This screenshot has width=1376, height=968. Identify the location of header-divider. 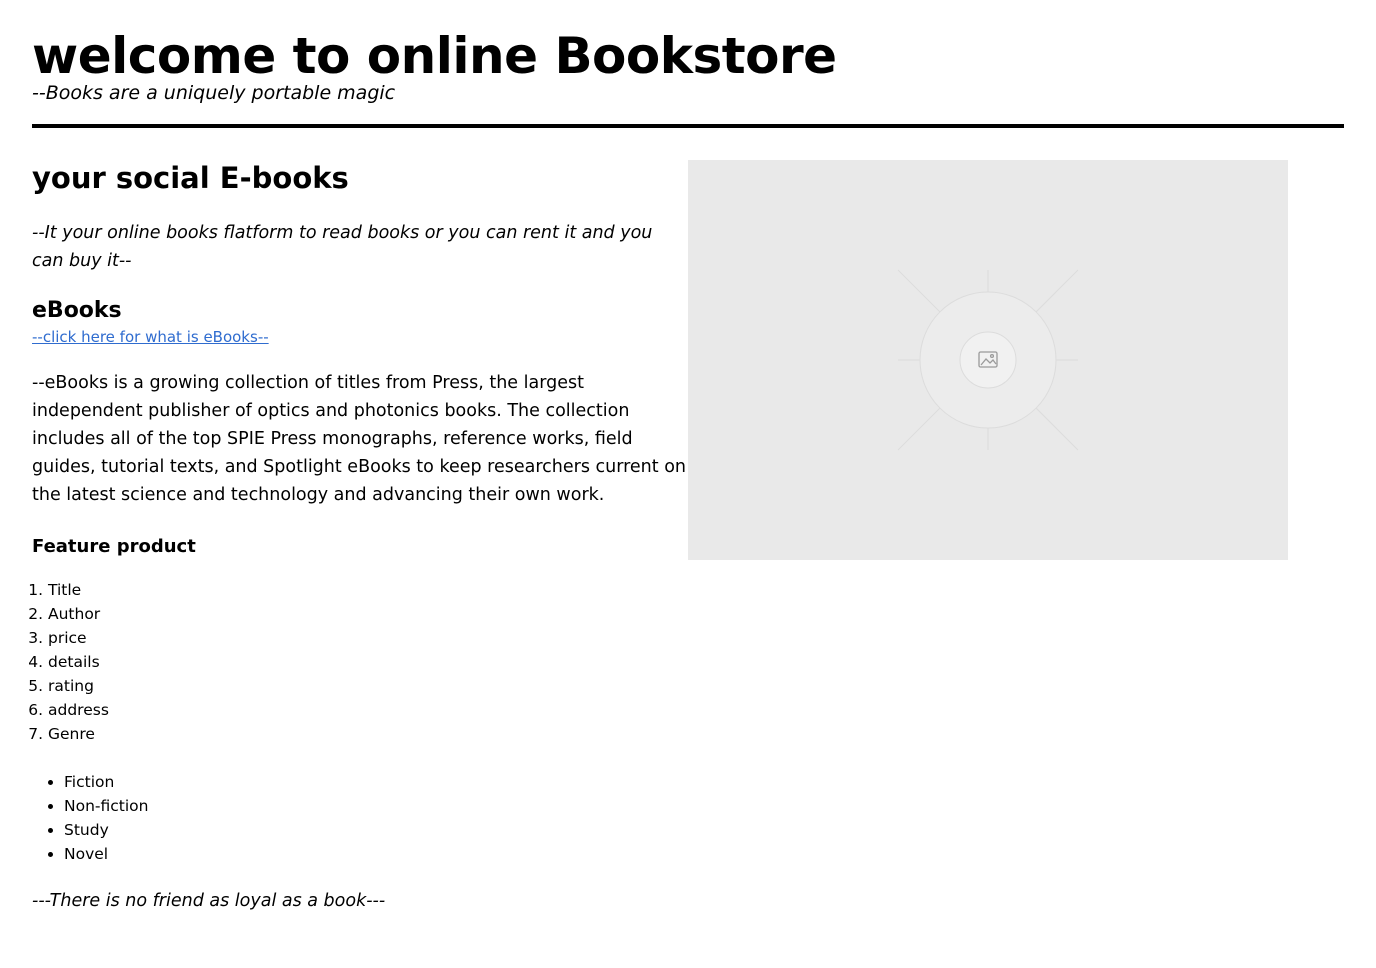
(688, 126).